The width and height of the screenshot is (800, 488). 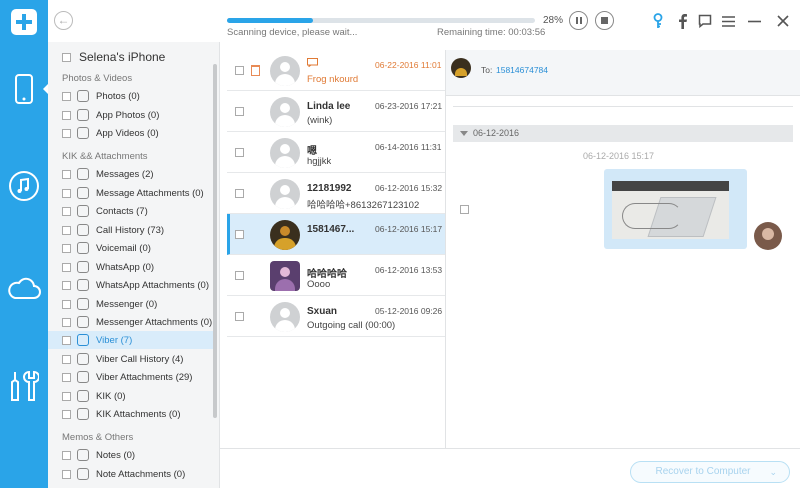 I want to click on category-whatsapp: WhatsApp (0), so click(x=131, y=267).